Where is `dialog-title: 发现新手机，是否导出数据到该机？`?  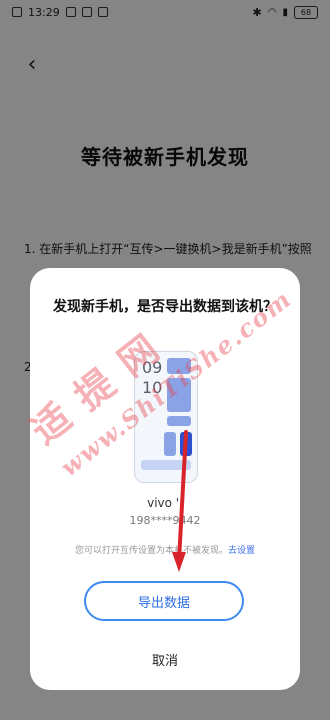
dialog-title: 发现新手机，是否导出数据到该机？ is located at coordinates (165, 307).